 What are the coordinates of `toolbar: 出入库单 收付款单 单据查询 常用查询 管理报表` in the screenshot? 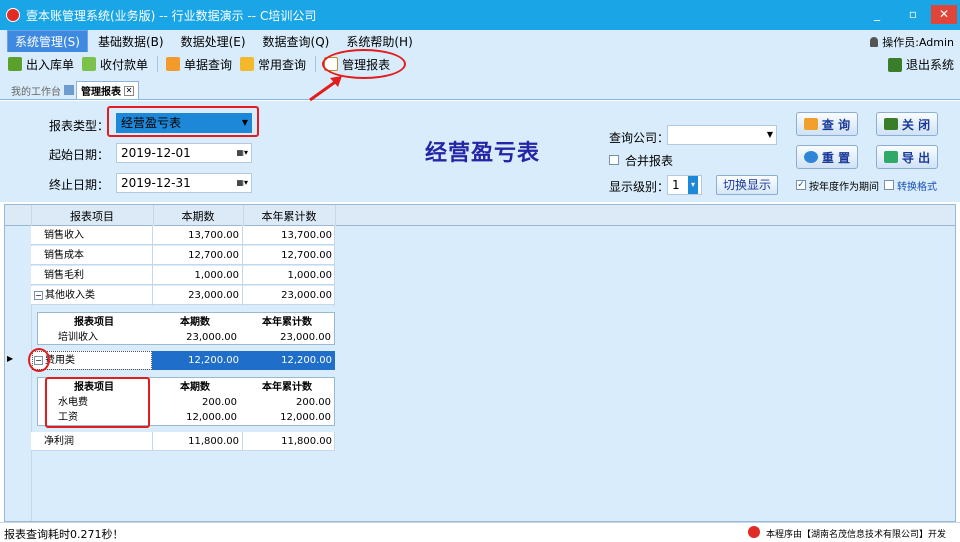 It's located at (480, 64).